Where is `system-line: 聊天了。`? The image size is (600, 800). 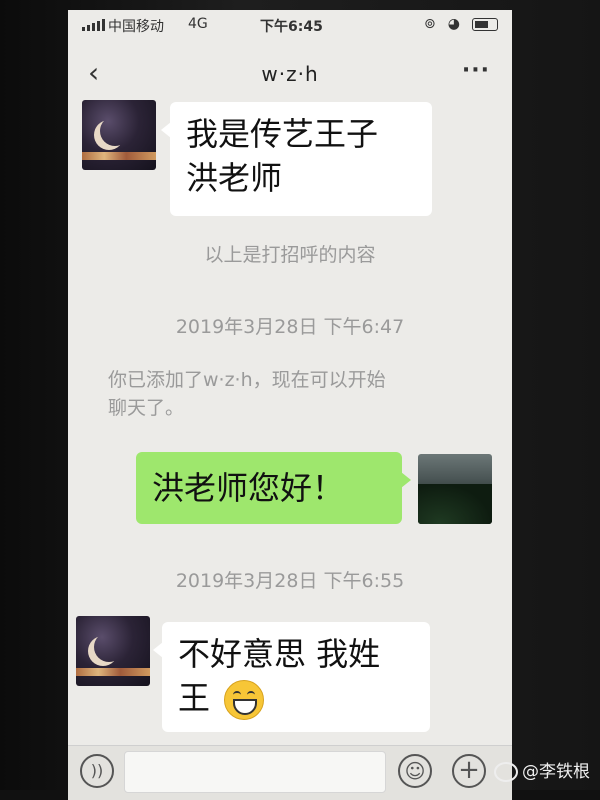
system-line: 聊天了。 is located at coordinates (146, 408).